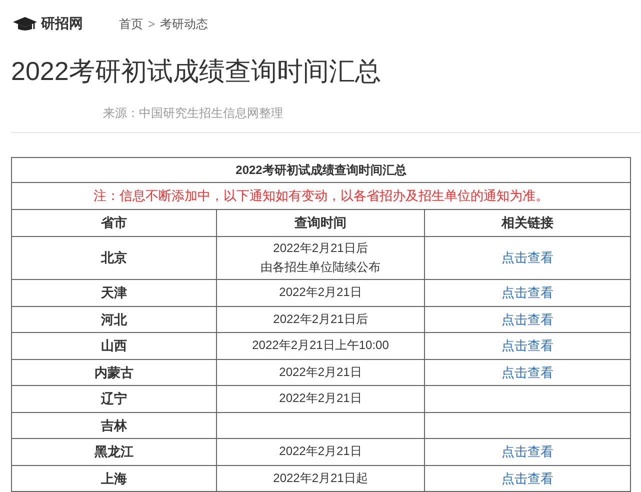 This screenshot has height=492, width=641. What do you see at coordinates (114, 345) in the screenshot?
I see `table-cell: 山西` at bounding box center [114, 345].